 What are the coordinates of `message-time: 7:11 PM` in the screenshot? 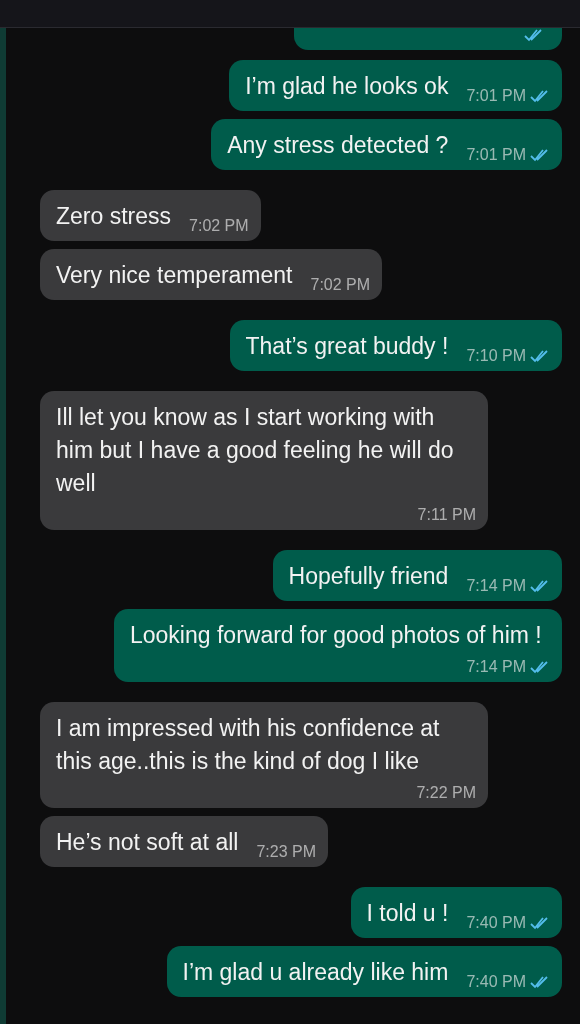 It's located at (446, 515).